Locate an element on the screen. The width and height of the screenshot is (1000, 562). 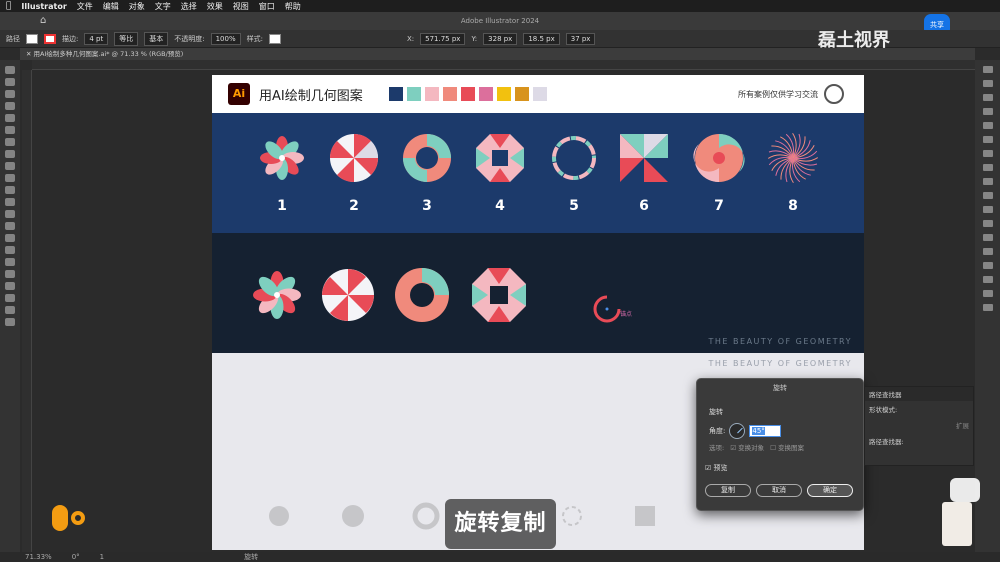
y-input: 328 px is located at coordinates (500, 38).